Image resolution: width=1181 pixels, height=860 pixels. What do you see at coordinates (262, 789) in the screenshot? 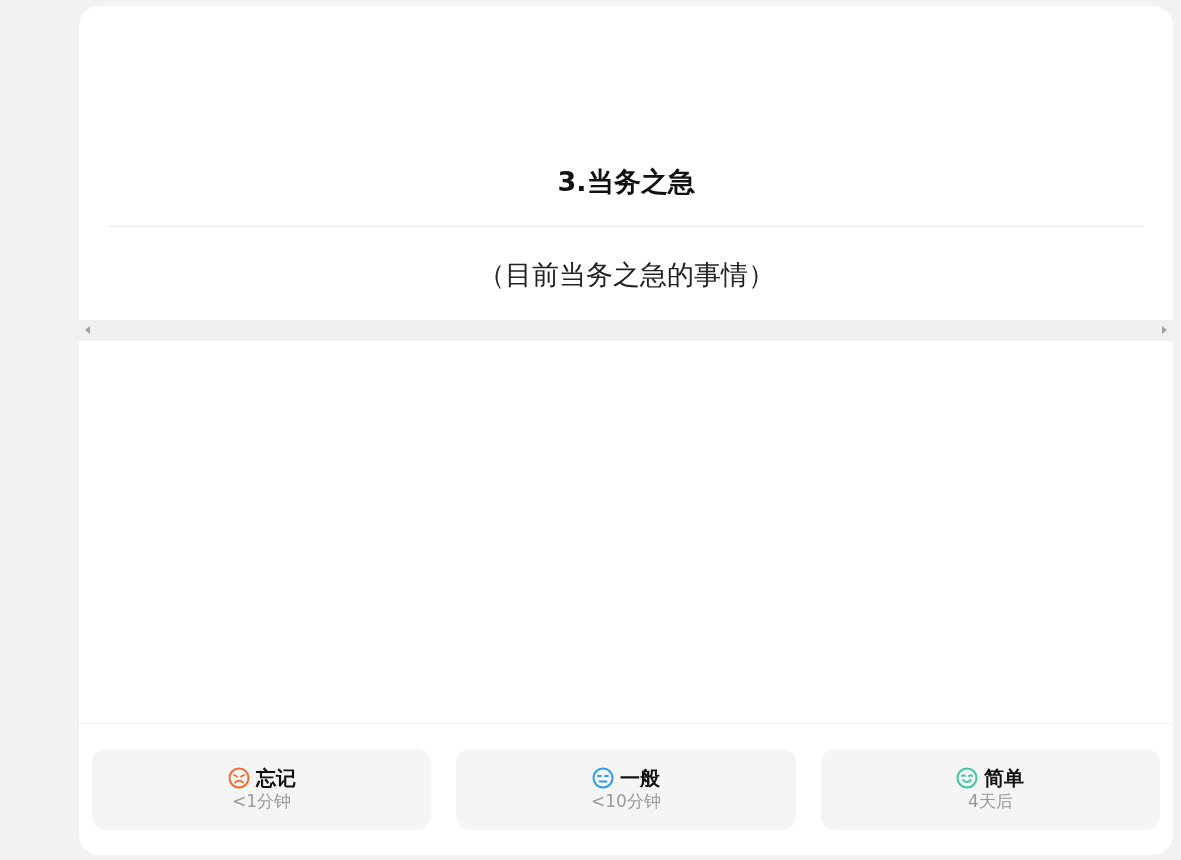
I see `answer-button: 忘记 <1分钟` at bounding box center [262, 789].